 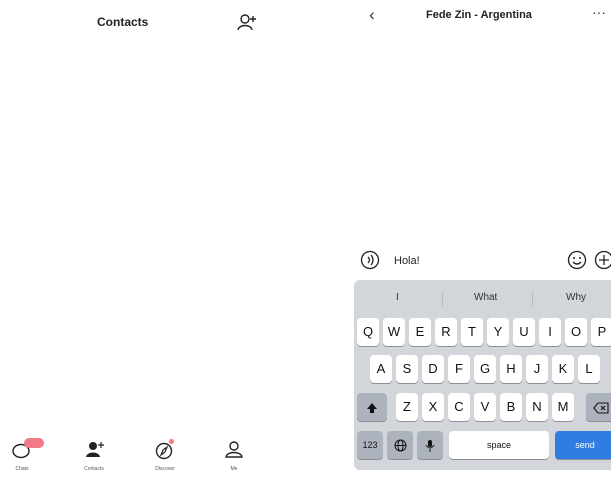 What do you see at coordinates (165, 469) in the screenshot?
I see `tab-label-discover: Discover` at bounding box center [165, 469].